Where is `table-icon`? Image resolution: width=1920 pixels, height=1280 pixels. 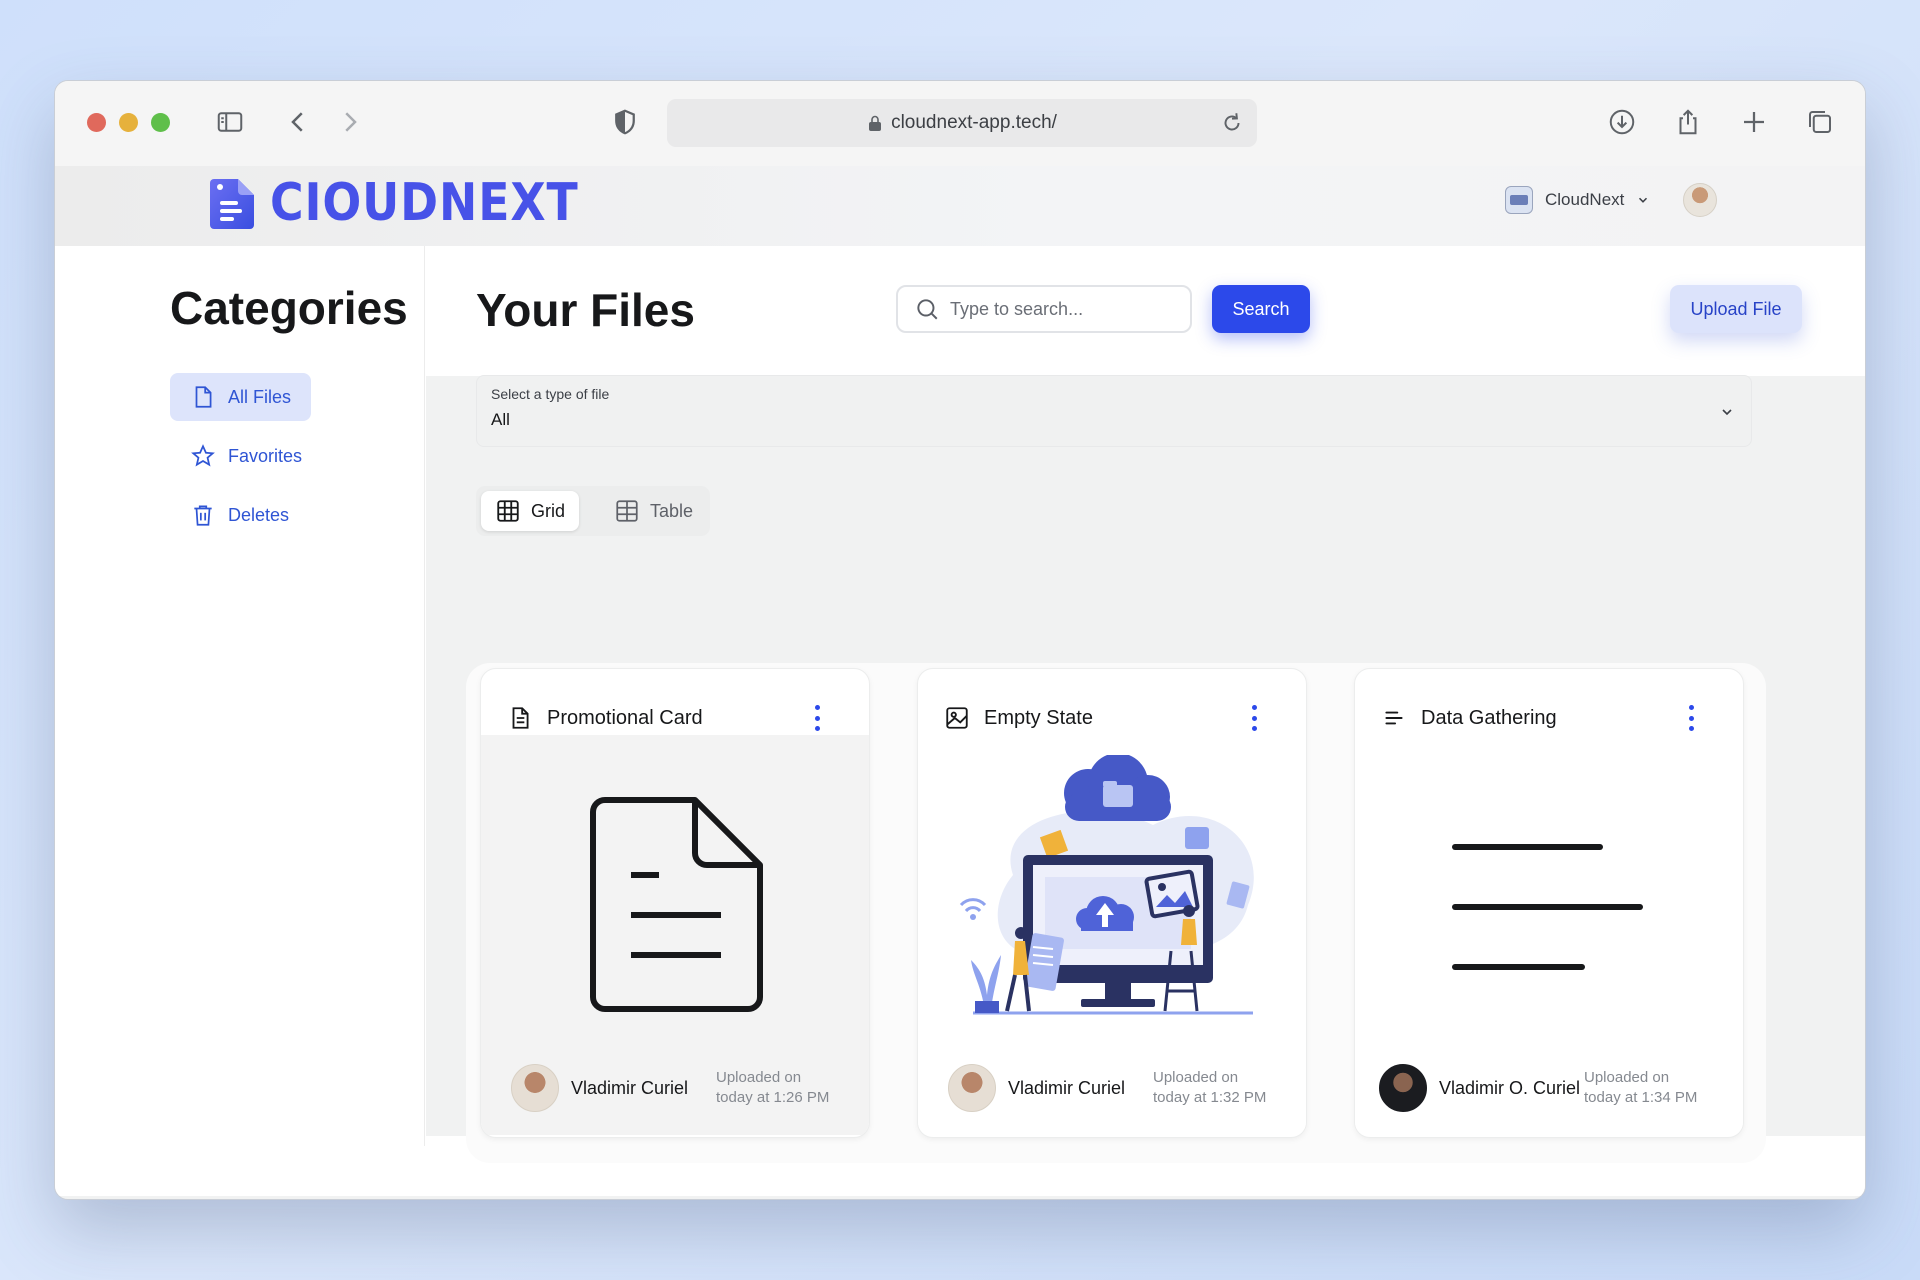 table-icon is located at coordinates (627, 511).